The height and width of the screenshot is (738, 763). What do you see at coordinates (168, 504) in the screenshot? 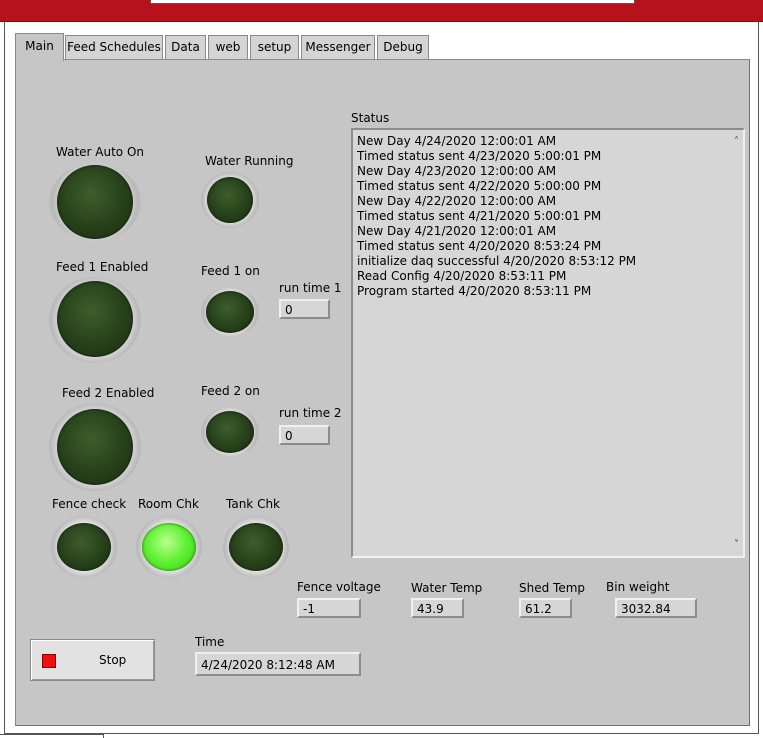
I see `room-chk-label: Room Chk` at bounding box center [168, 504].